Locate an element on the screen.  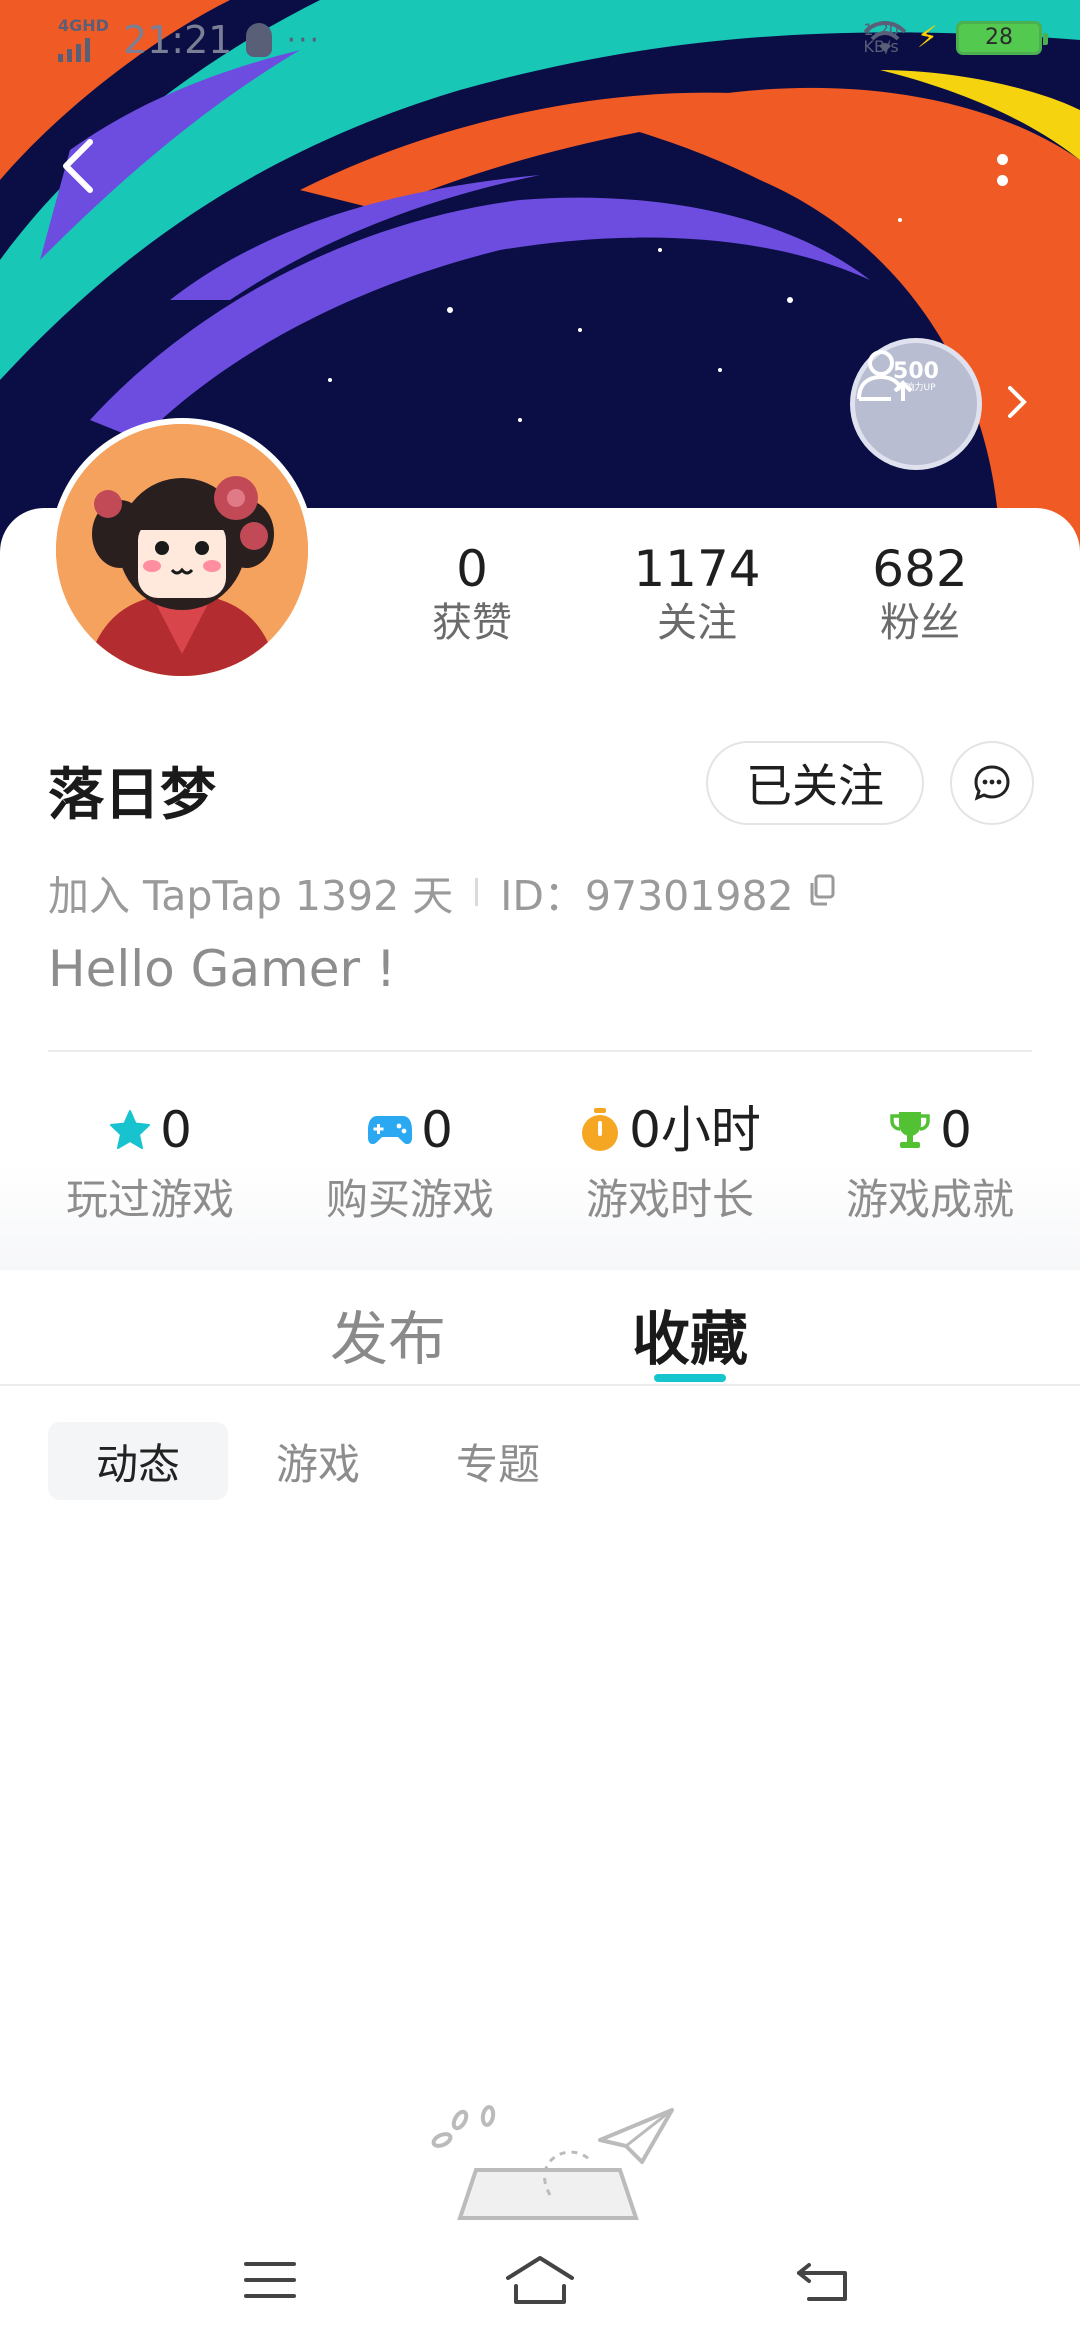
chat-bubble-icon is located at coordinates (992, 783).